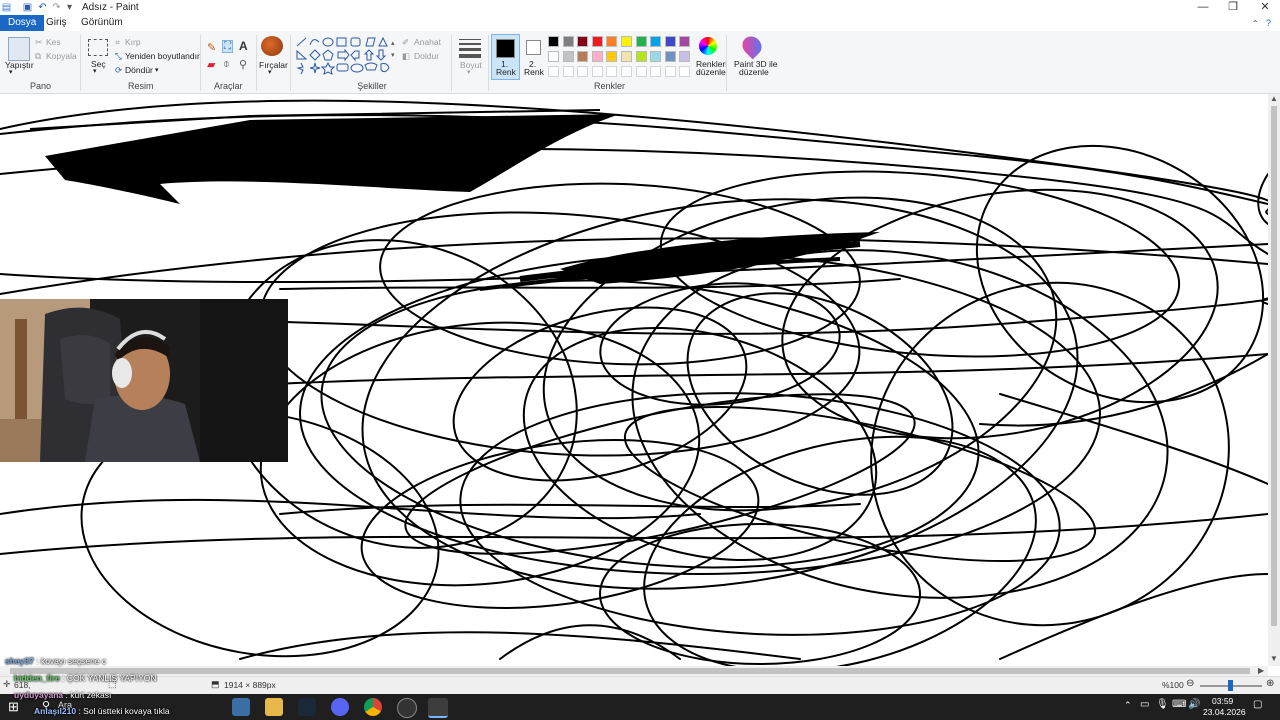 The height and width of the screenshot is (720, 1280). Describe the element at coordinates (162, 56) in the screenshot. I see `resize-button: Yeniden boyutlandır` at that location.